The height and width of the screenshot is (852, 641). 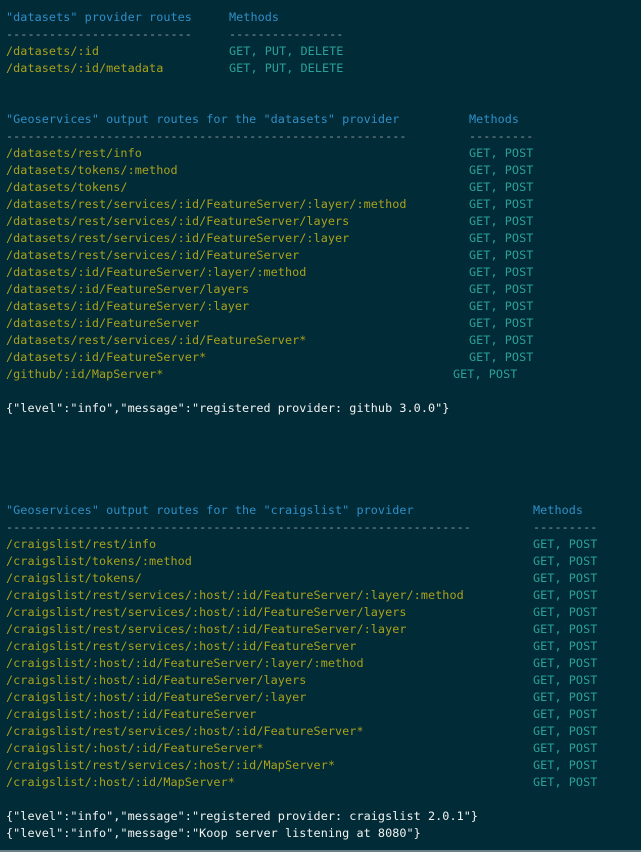 What do you see at coordinates (135, 748) in the screenshot?
I see `craigslist-geoservices-route: /craigslist/:host/:id/FeatureServer*` at bounding box center [135, 748].